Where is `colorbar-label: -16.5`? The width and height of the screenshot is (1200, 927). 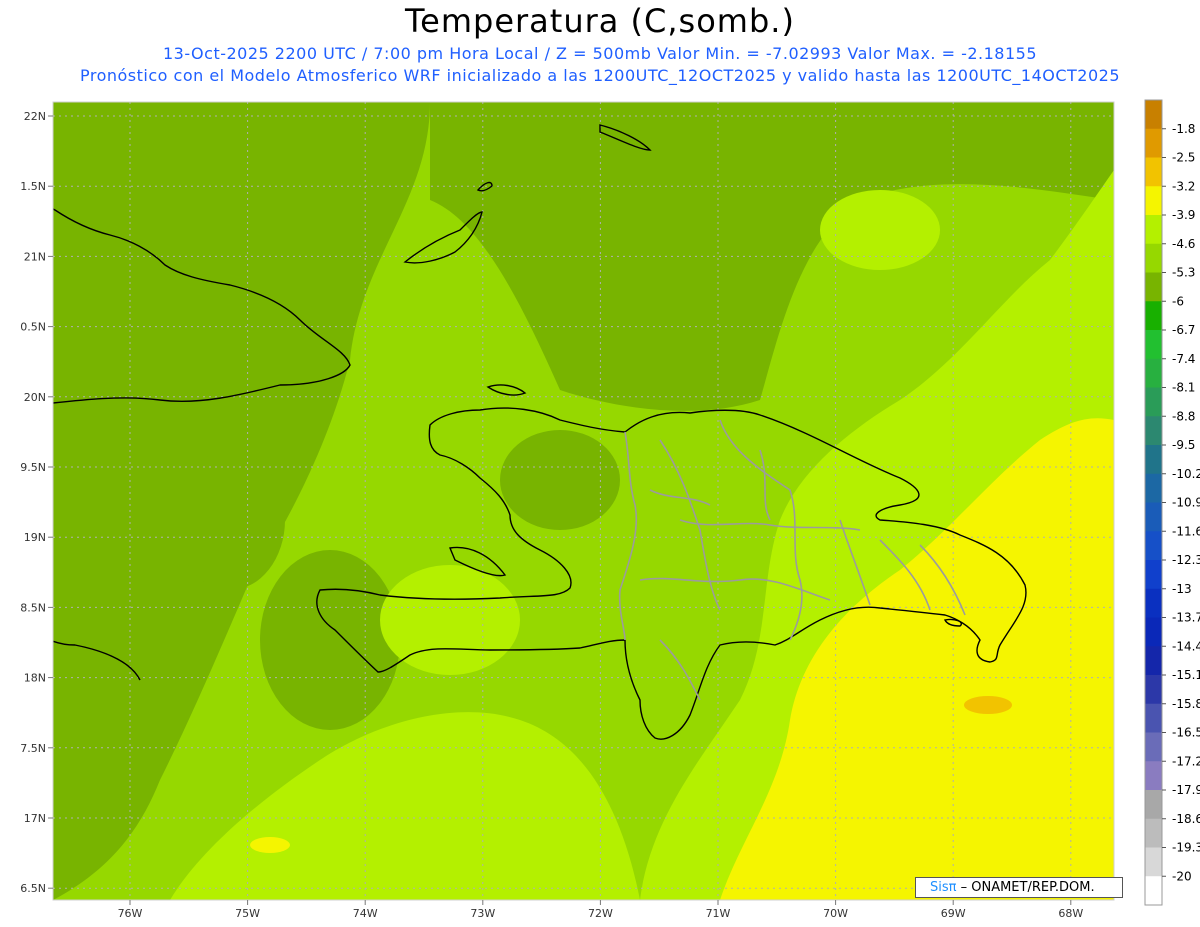 colorbar-label: -16.5 is located at coordinates (1186, 733).